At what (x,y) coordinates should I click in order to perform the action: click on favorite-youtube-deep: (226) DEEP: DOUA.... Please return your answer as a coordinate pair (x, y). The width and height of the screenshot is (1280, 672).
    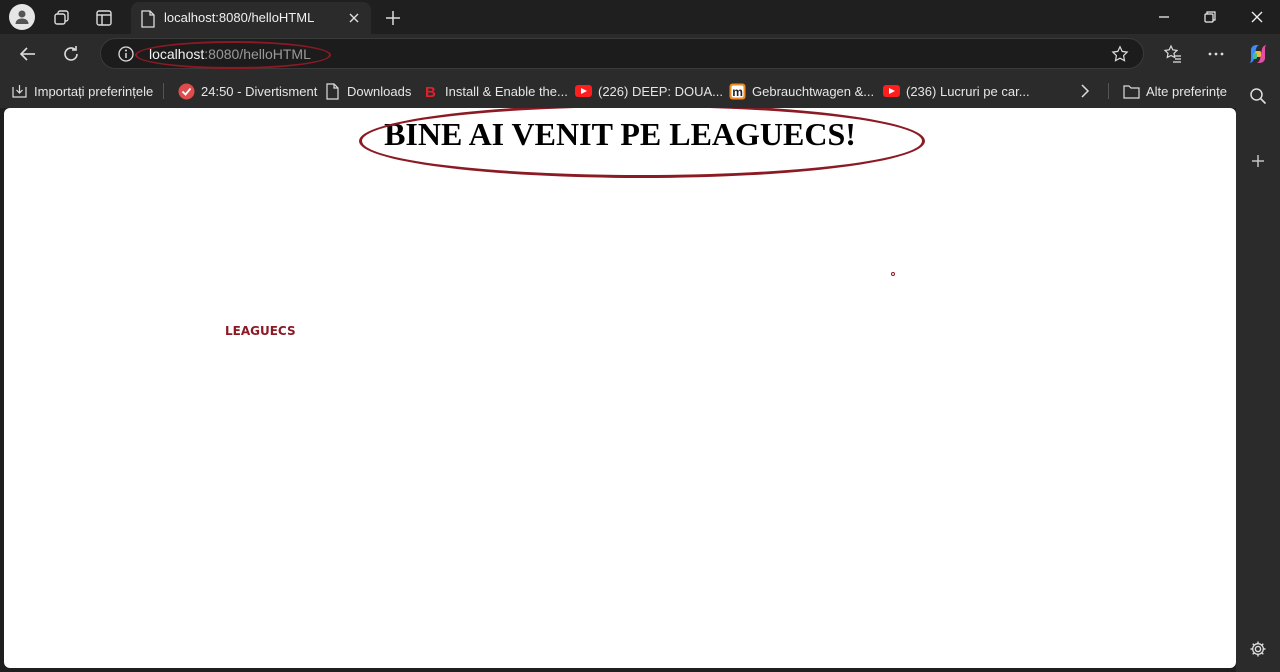
    Looking at the image, I should click on (649, 91).